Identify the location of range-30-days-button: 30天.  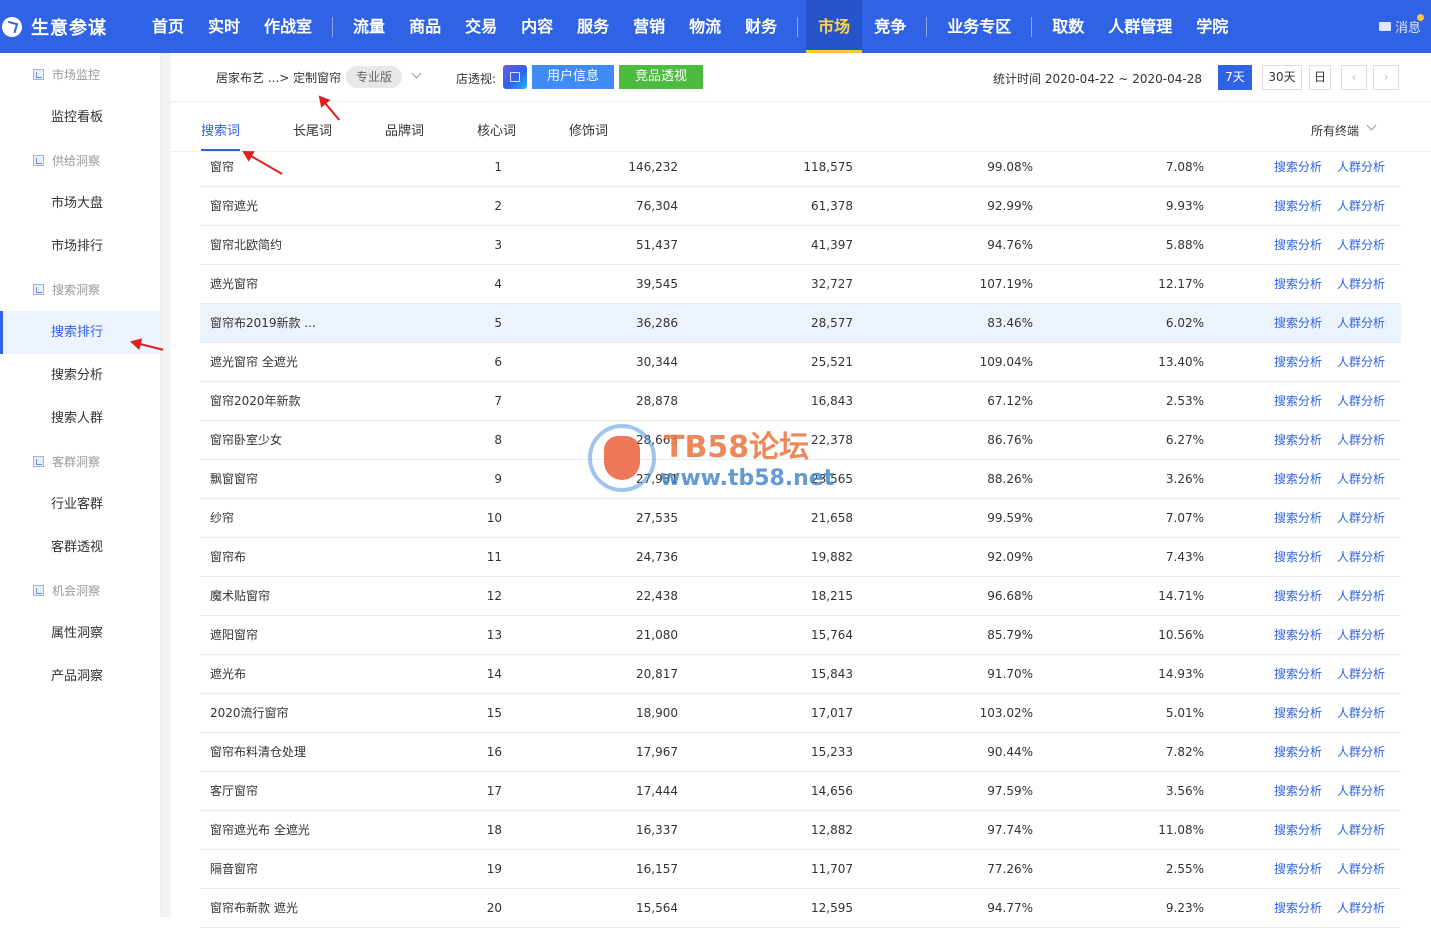
(1282, 77).